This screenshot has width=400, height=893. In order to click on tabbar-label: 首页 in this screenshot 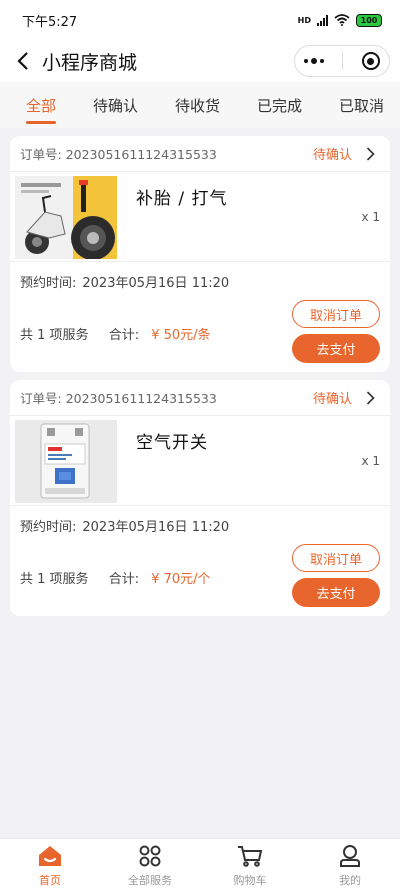, I will do `click(50, 880)`.